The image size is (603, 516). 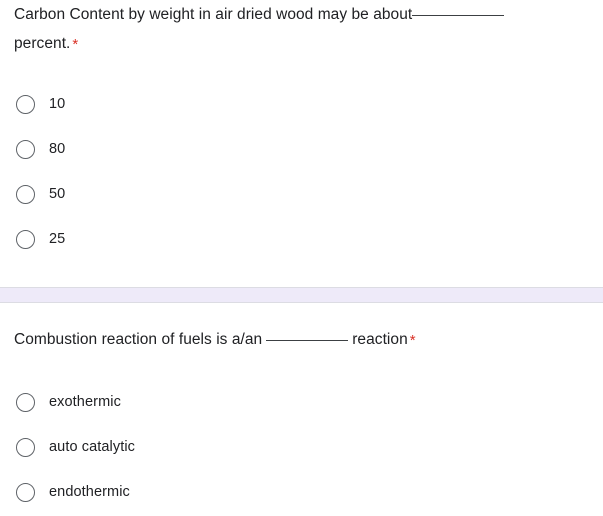 I want to click on question-2-blank, so click(x=307, y=340).